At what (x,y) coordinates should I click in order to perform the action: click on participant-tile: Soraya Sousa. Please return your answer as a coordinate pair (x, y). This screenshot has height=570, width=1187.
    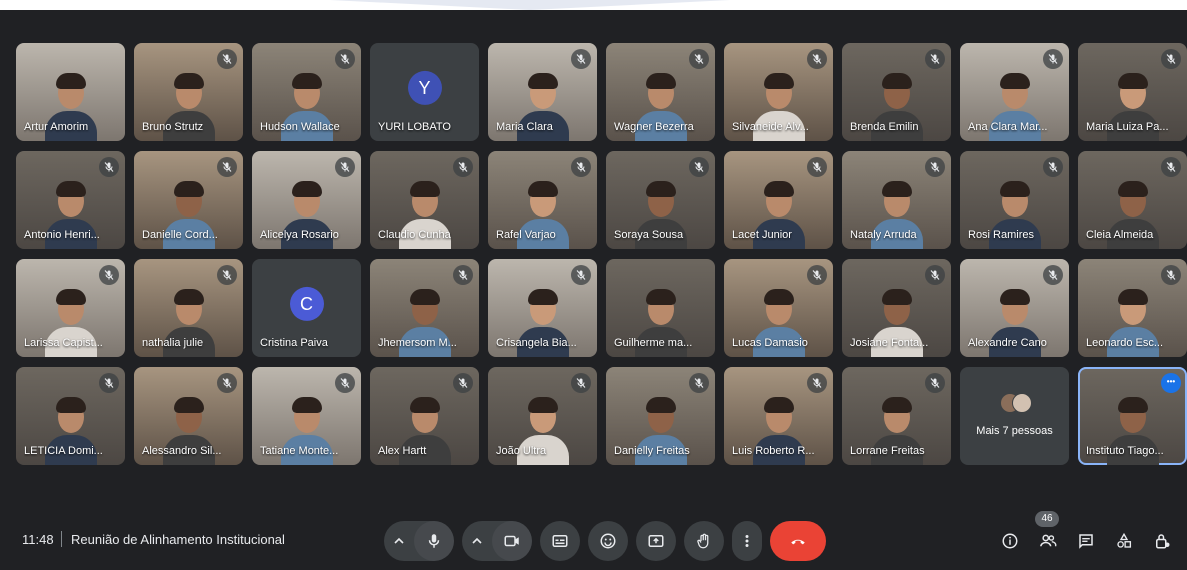
    Looking at the image, I should click on (660, 200).